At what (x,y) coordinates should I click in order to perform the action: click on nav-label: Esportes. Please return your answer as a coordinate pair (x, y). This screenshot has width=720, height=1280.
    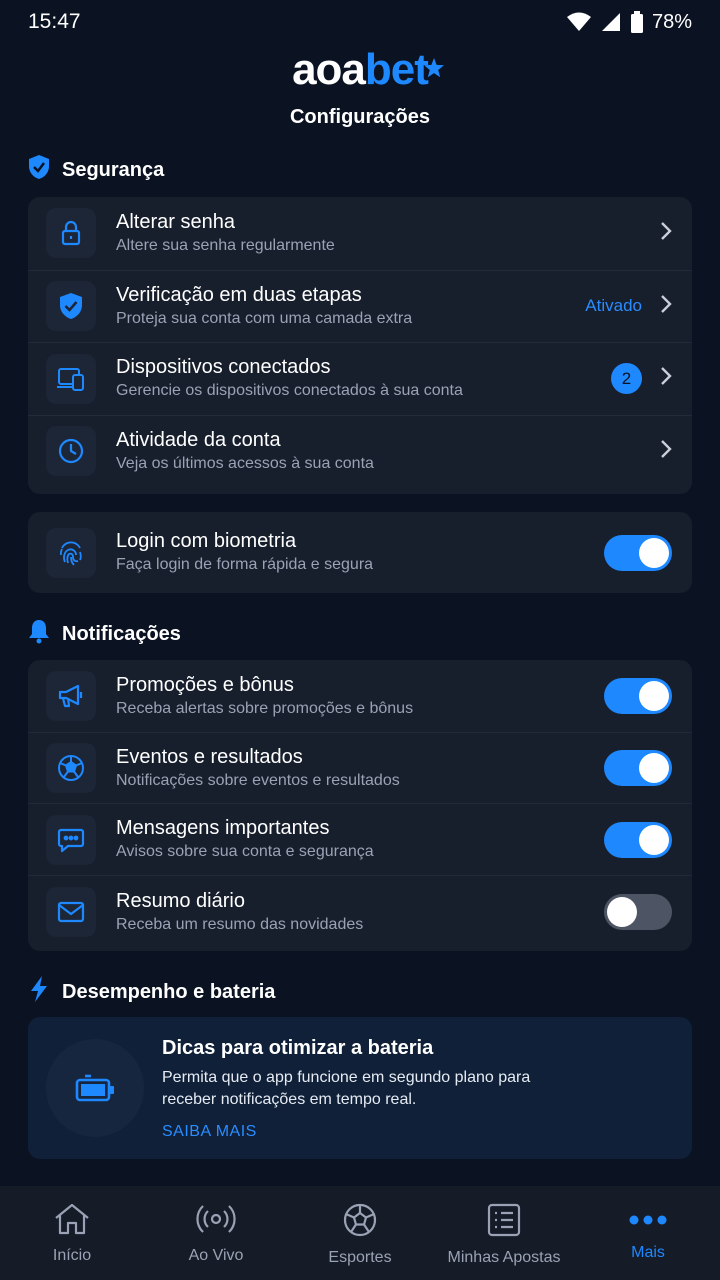
    Looking at the image, I should click on (360, 1257).